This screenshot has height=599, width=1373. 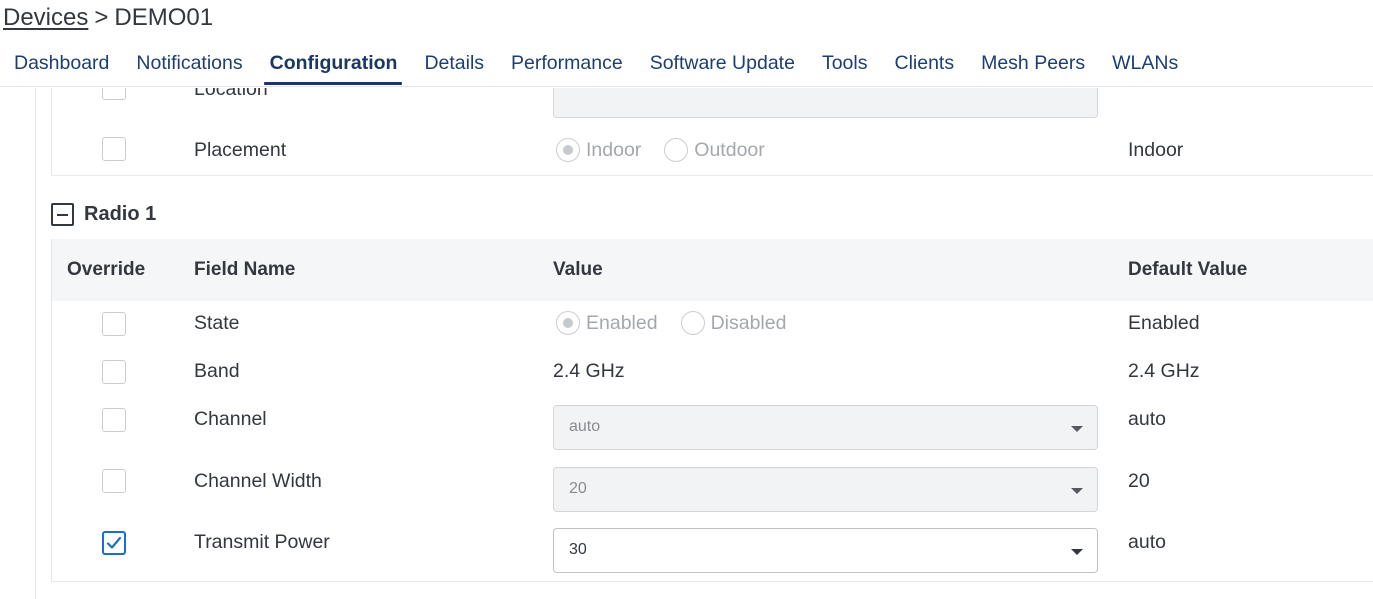 I want to click on tab-mesh-peers: Mesh Peers, so click(x=1032, y=66).